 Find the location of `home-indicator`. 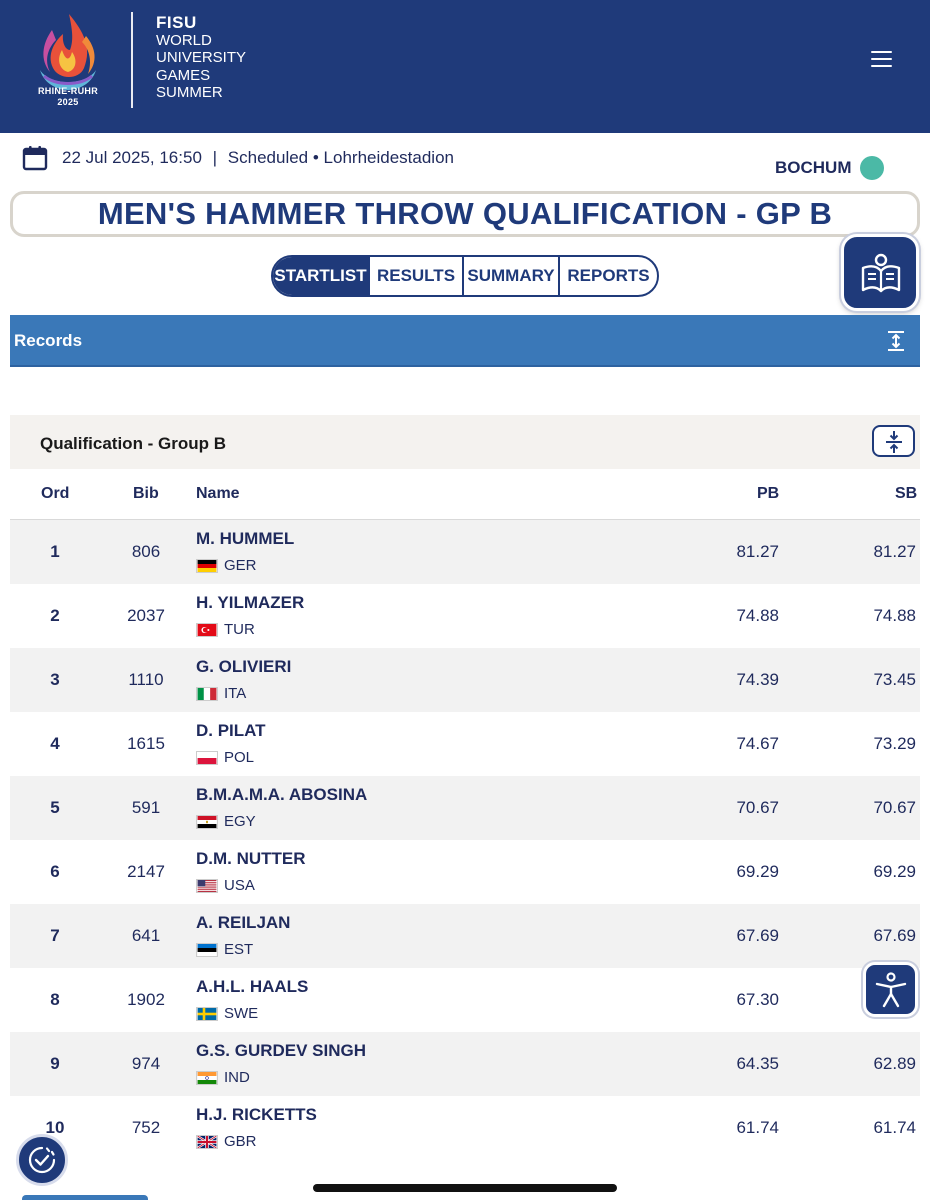

home-indicator is located at coordinates (465, 1188).